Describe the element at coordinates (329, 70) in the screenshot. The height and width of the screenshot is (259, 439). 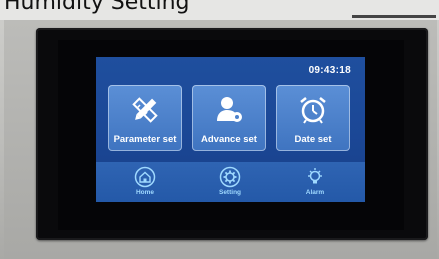
I see `clock-display: 09:43:18` at that location.